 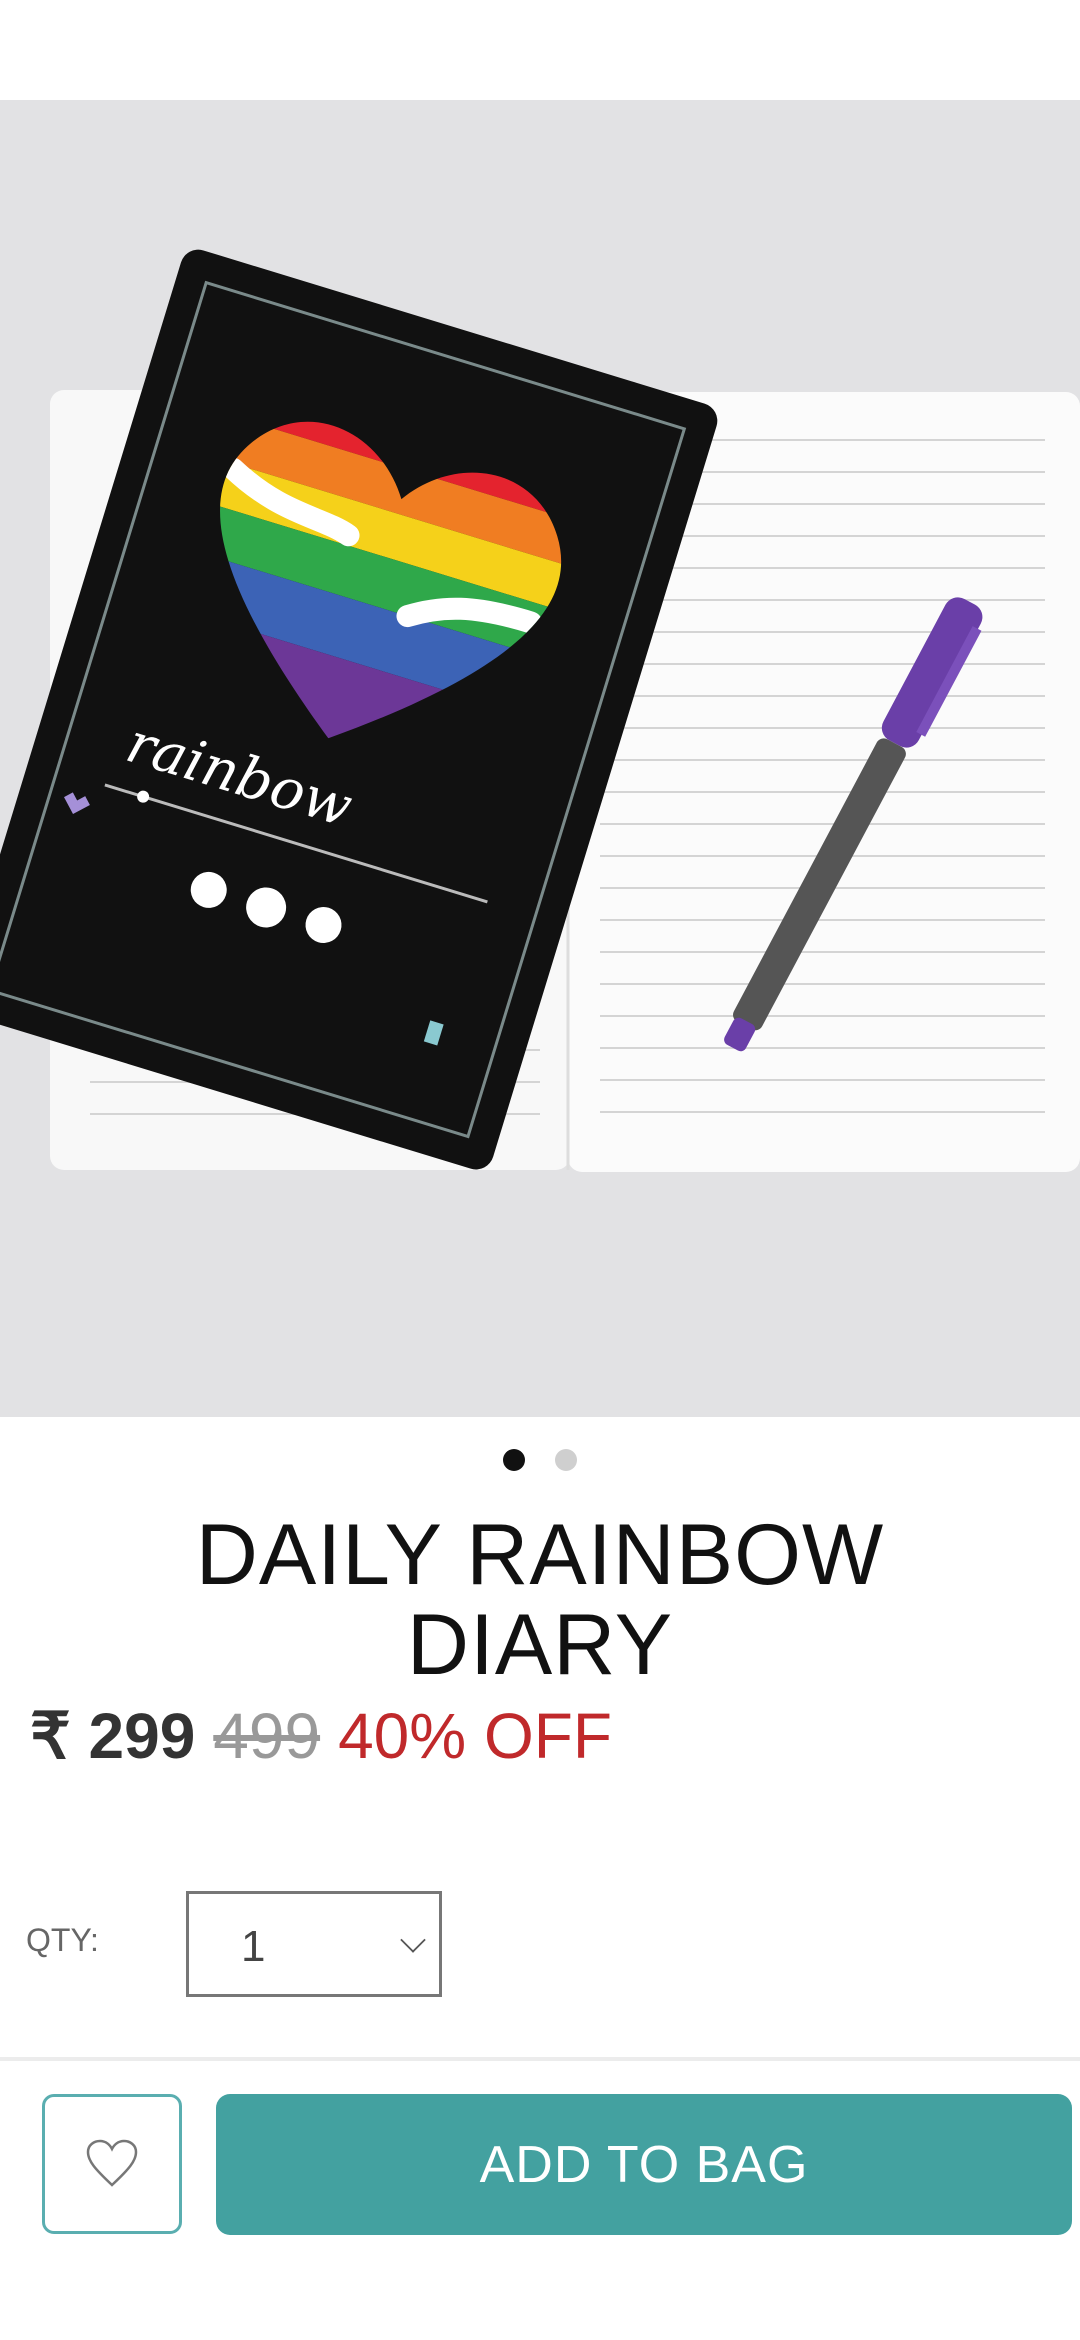 I want to click on quantity-select: 1, so click(x=314, y=1944).